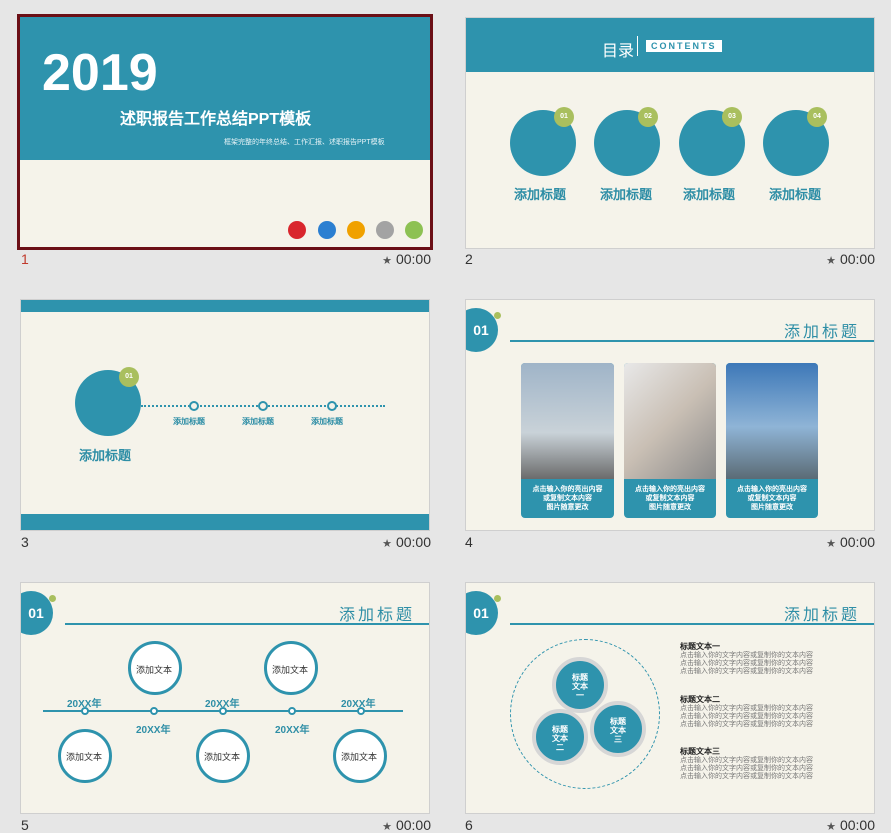  I want to click on document-icon, so click(385, 230).